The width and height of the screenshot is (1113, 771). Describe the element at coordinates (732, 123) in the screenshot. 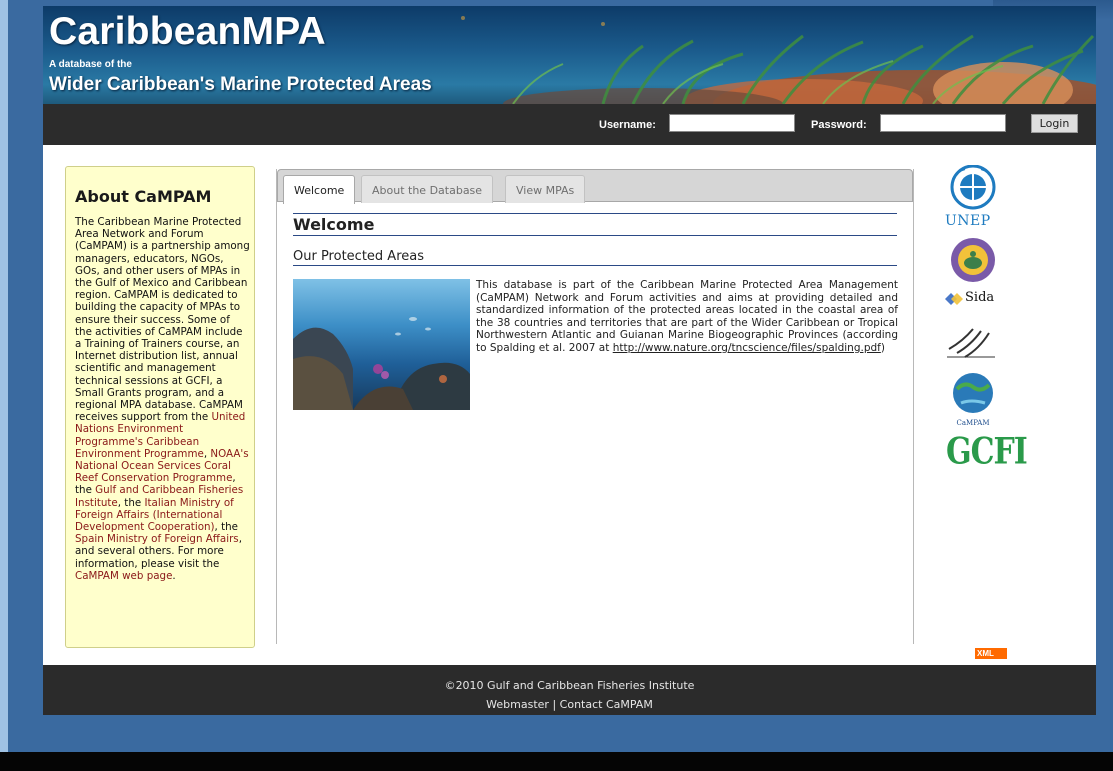

I see `username-input` at that location.